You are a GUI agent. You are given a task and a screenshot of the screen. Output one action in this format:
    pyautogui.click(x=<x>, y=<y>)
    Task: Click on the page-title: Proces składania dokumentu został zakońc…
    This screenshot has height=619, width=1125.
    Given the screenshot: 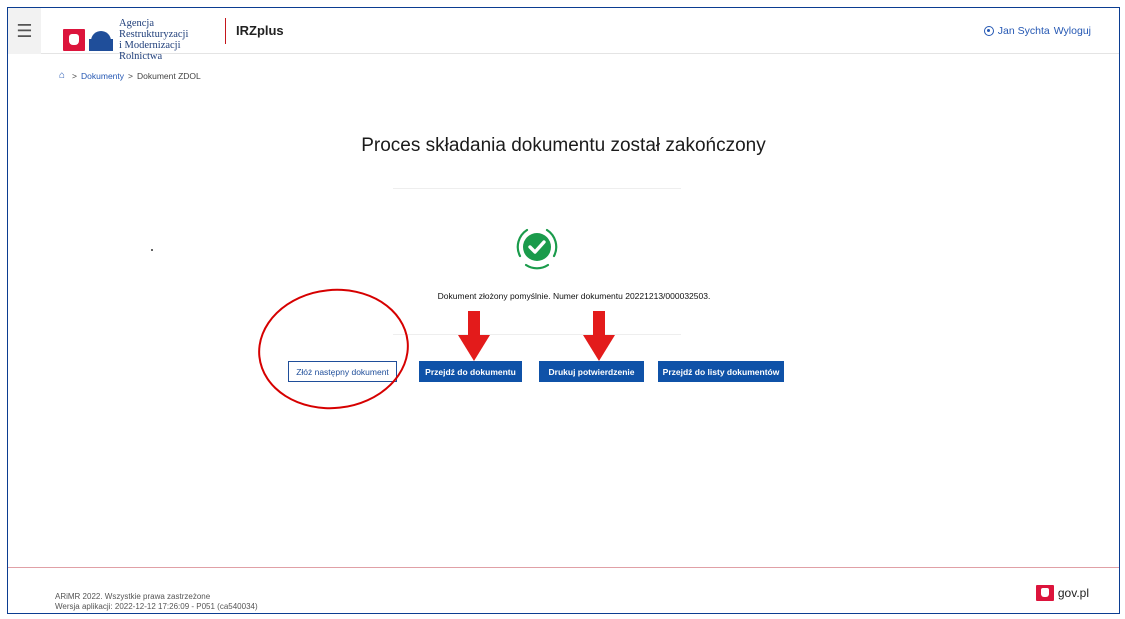 What is the action you would take?
    pyautogui.click(x=563, y=145)
    